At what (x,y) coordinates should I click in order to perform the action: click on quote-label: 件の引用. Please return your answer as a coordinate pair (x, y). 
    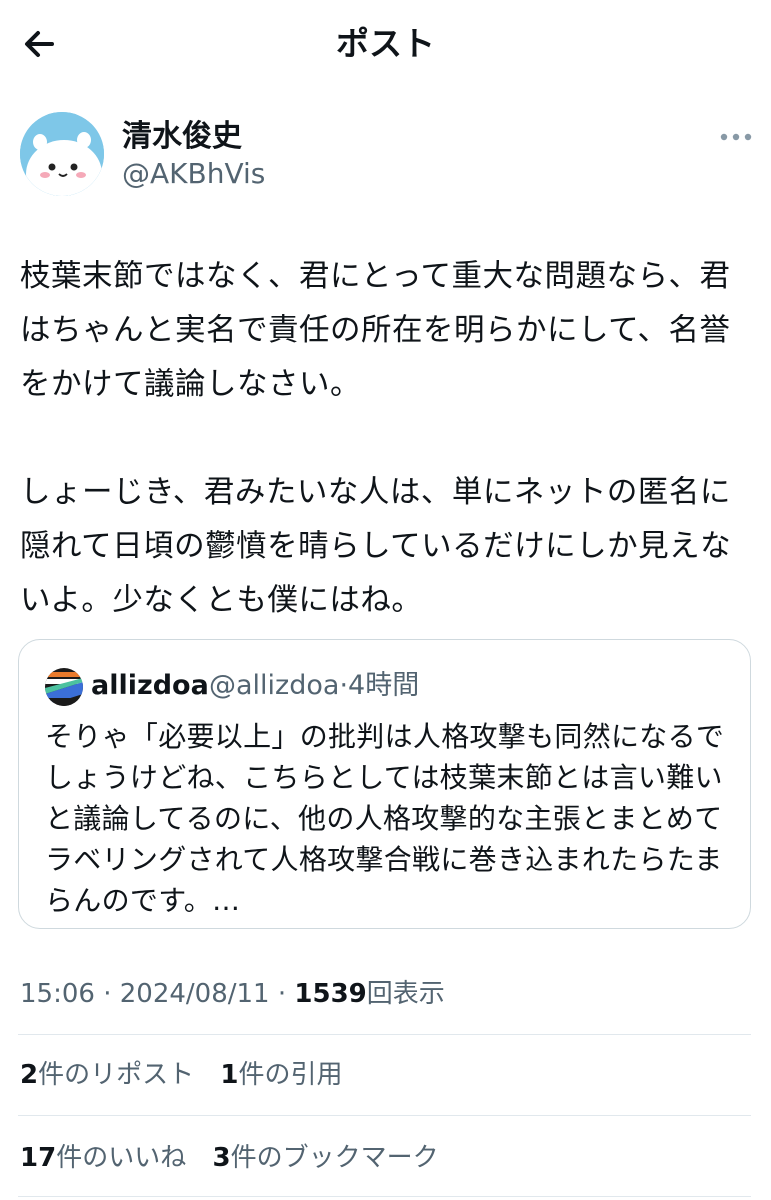
    Looking at the image, I should click on (290, 1075).